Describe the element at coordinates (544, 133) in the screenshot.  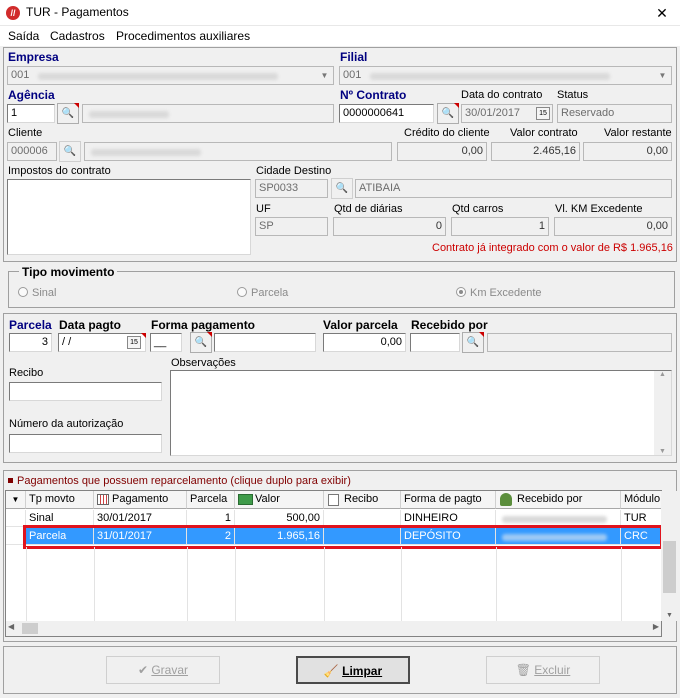
I see `valor-contrato-label: Valor contrato` at that location.